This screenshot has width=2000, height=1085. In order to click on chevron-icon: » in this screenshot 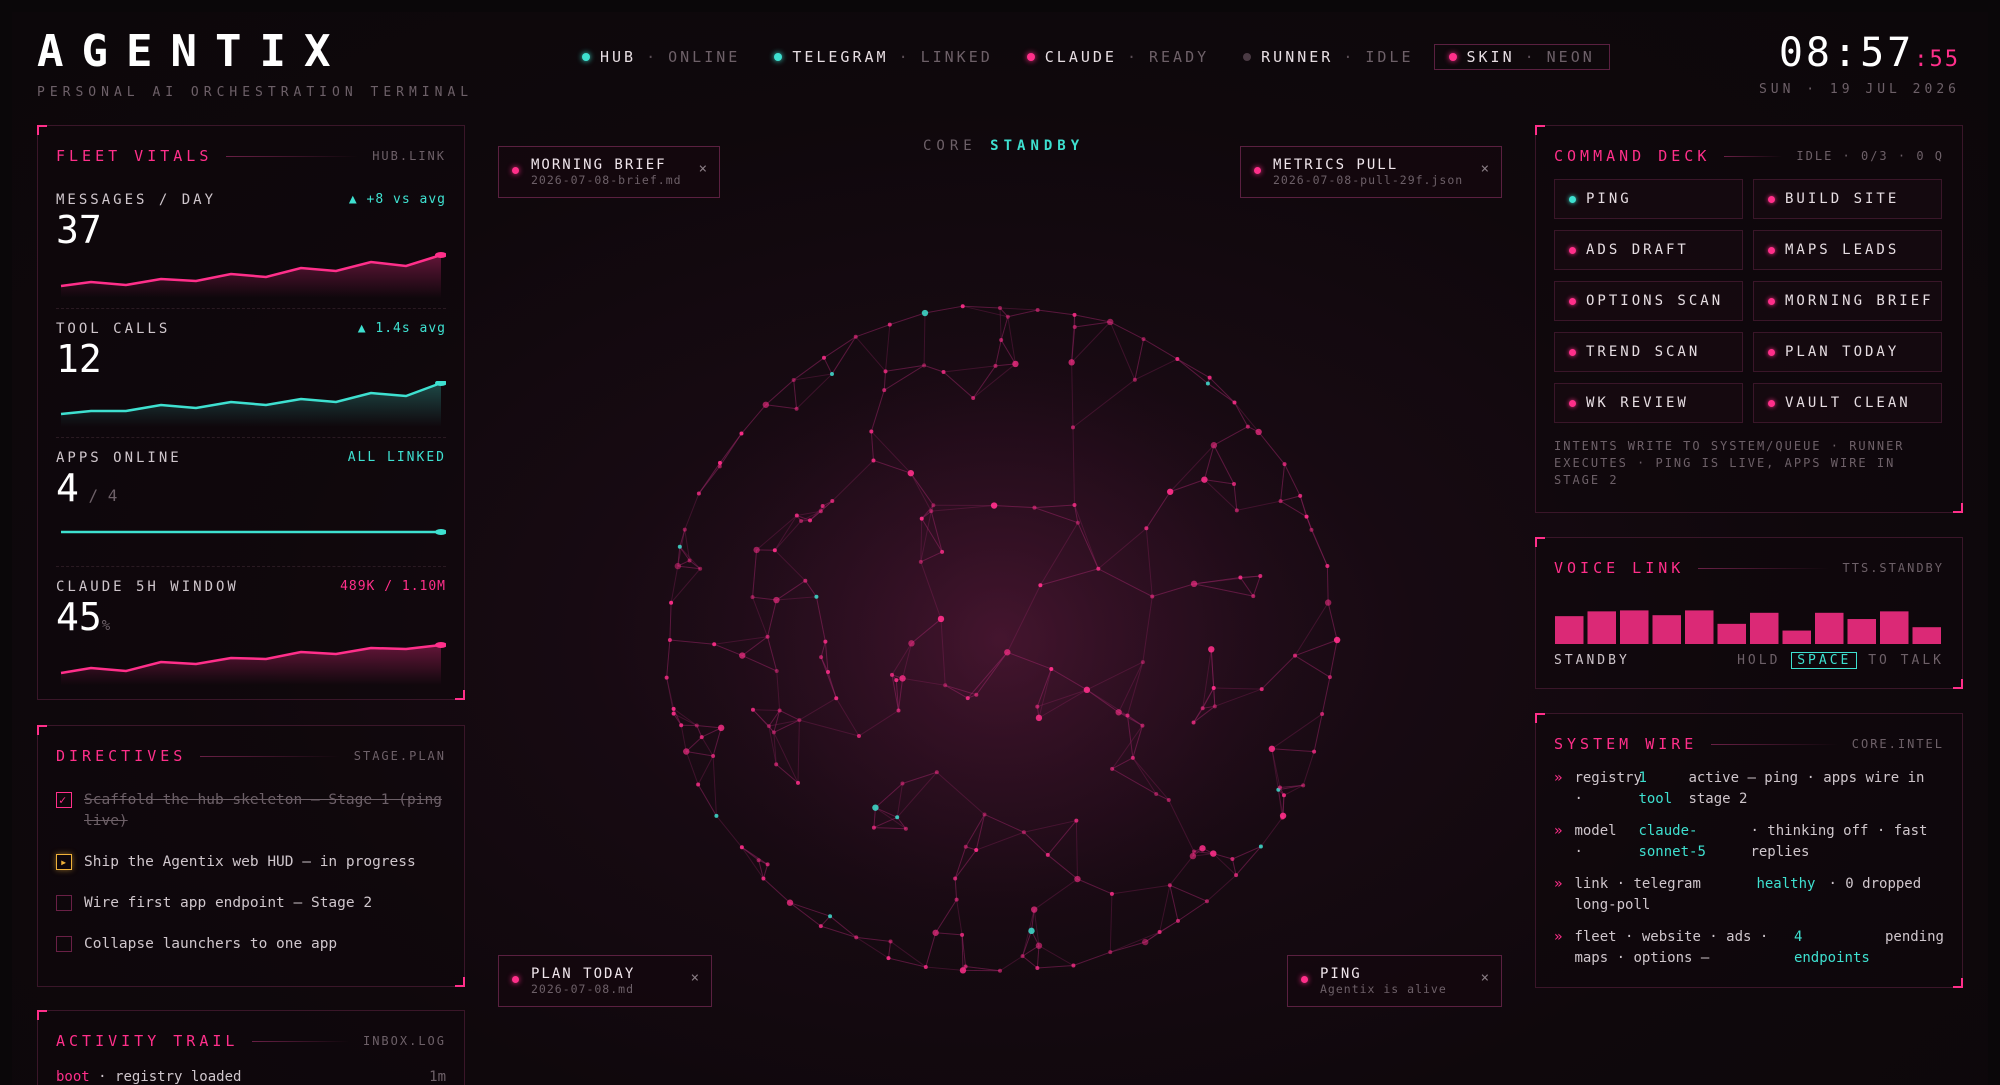, I will do `click(1558, 778)`.